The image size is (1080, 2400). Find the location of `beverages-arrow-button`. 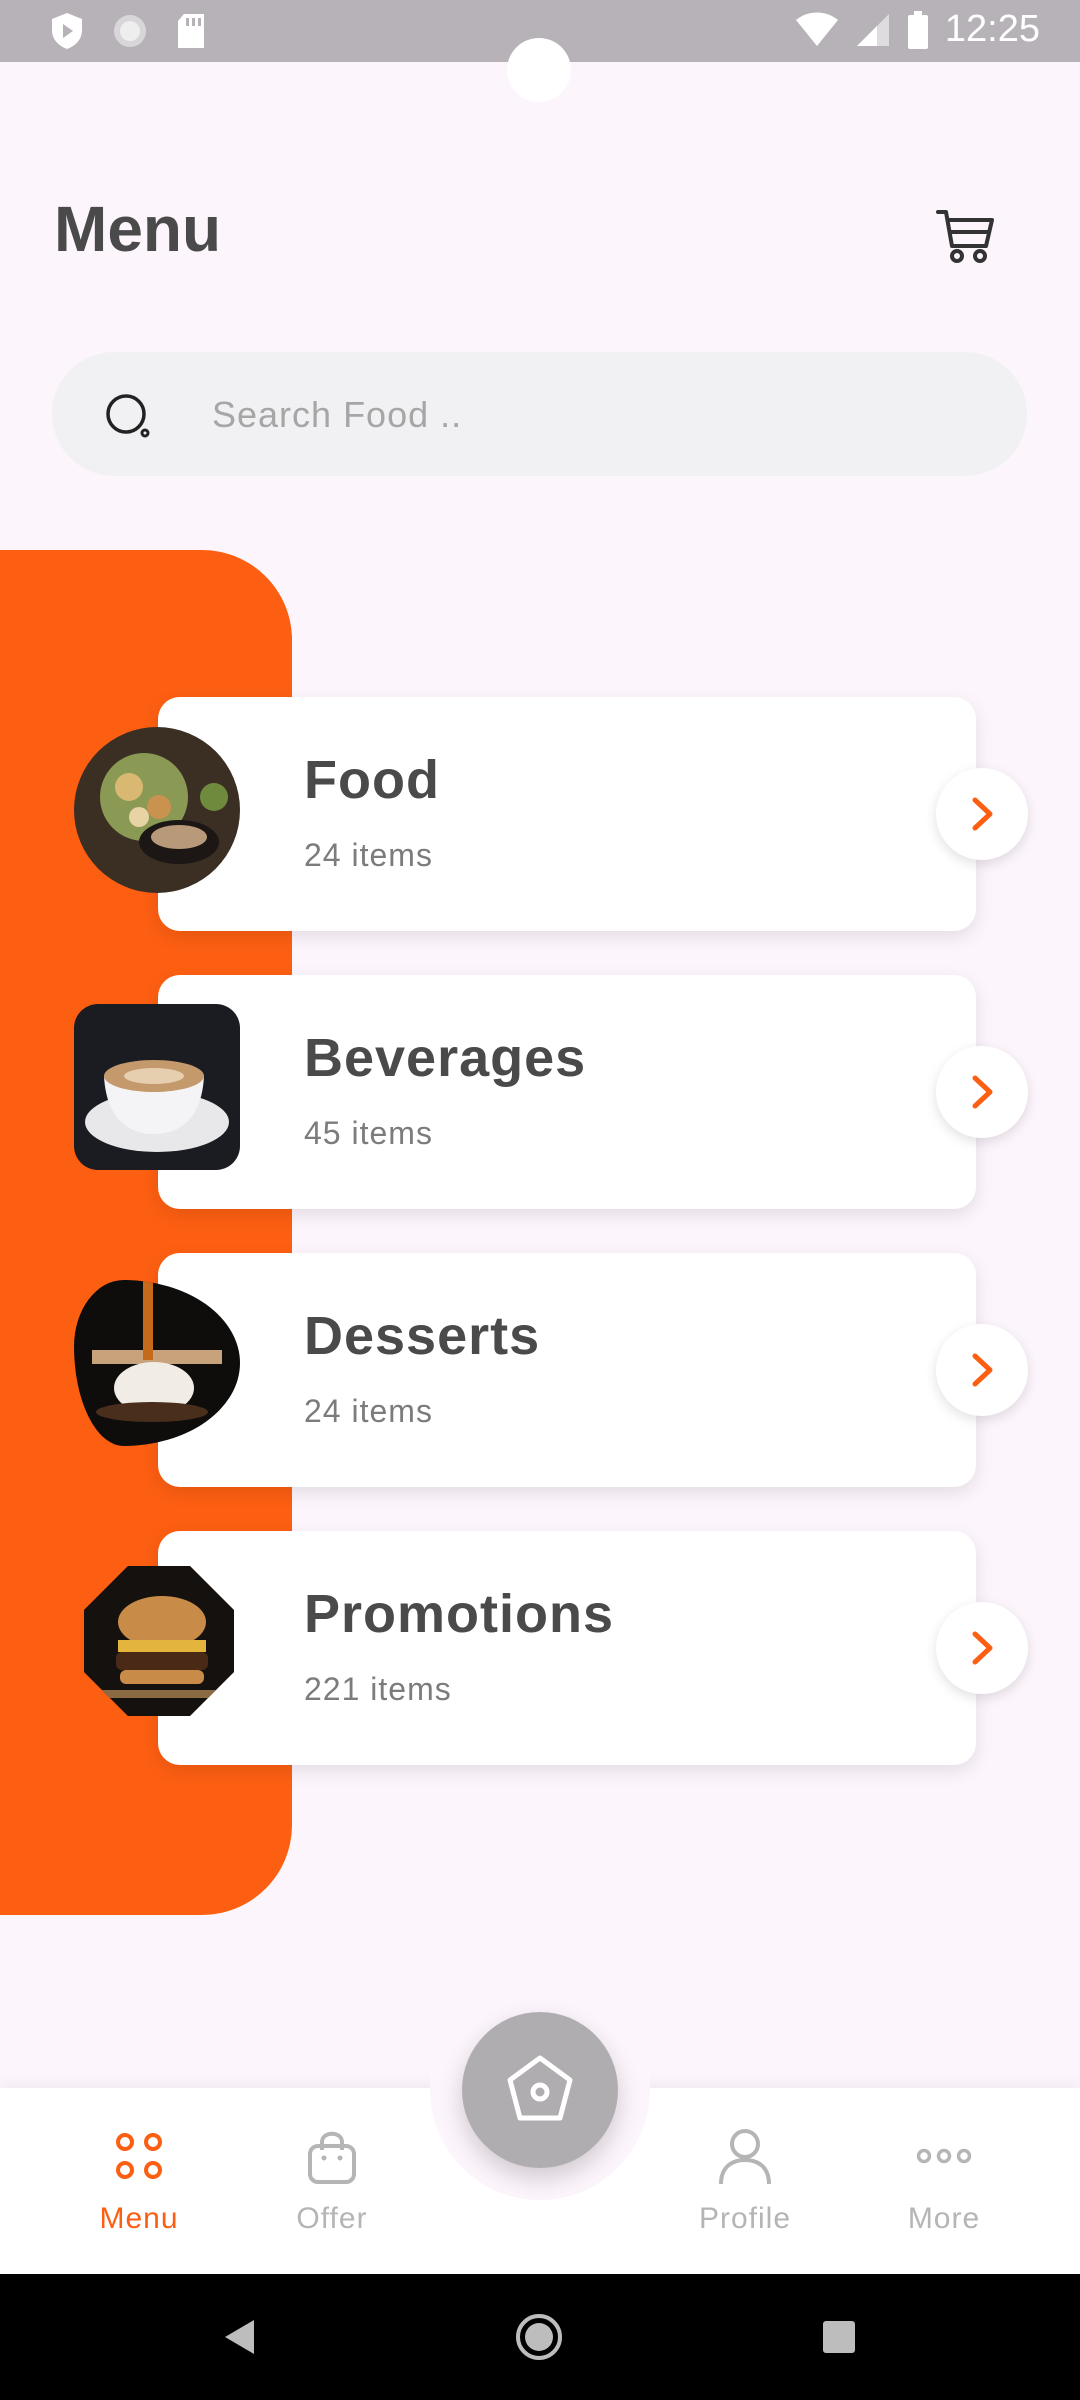

beverages-arrow-button is located at coordinates (982, 1092).